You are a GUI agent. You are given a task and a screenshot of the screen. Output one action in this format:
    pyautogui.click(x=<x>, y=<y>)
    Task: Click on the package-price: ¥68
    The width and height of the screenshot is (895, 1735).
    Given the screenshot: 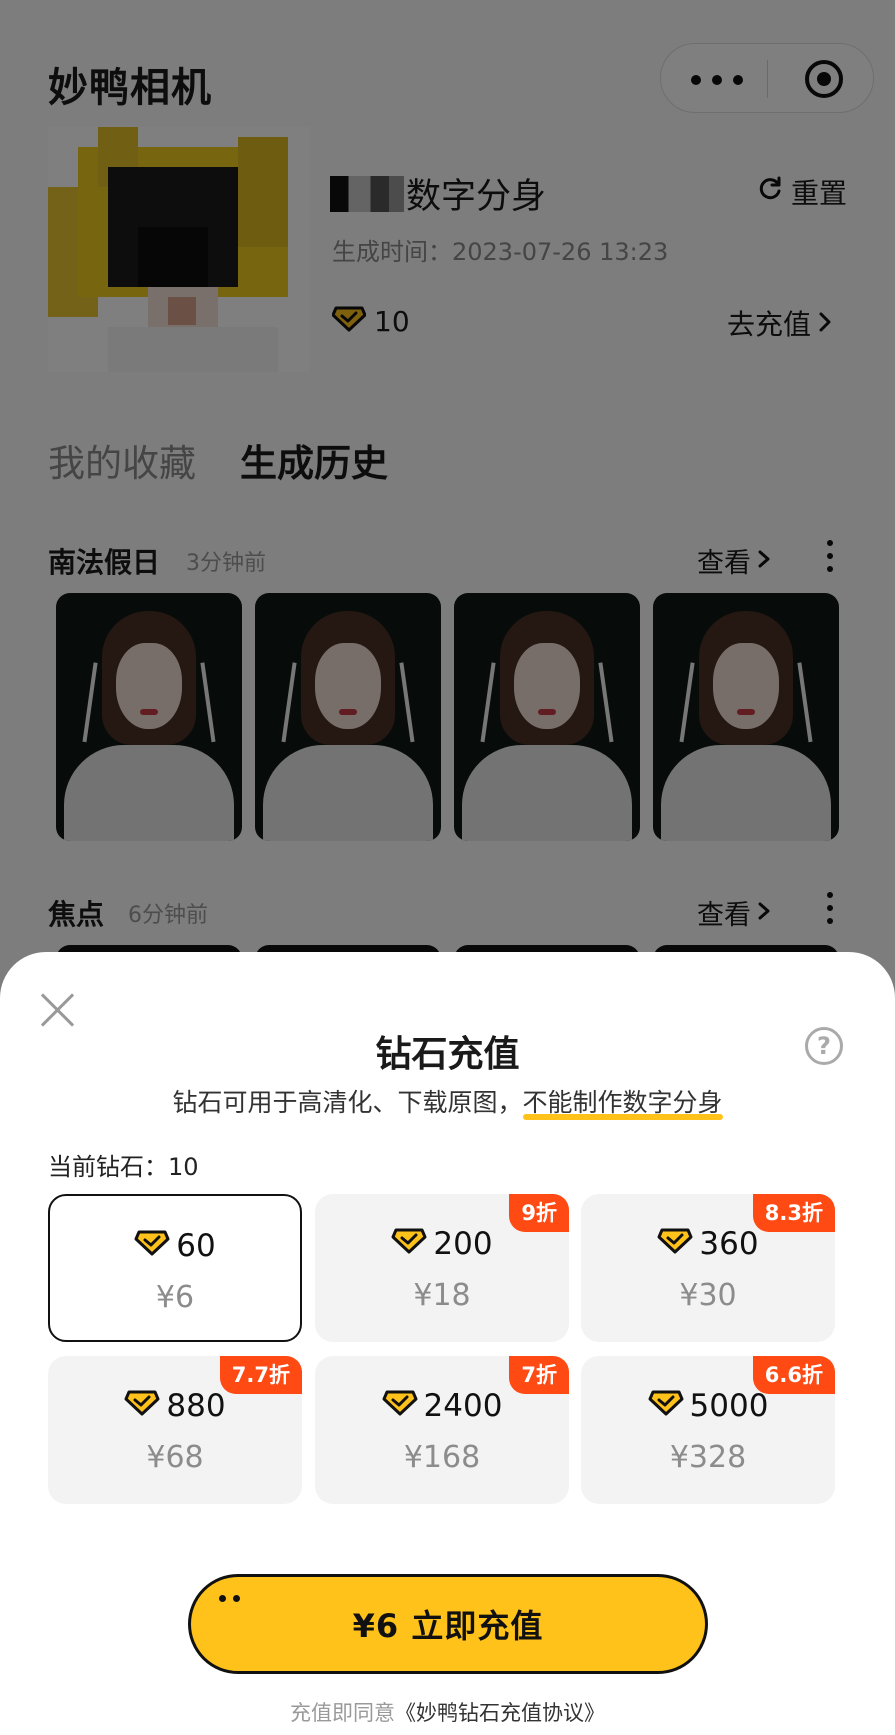 What is the action you would take?
    pyautogui.click(x=175, y=1457)
    